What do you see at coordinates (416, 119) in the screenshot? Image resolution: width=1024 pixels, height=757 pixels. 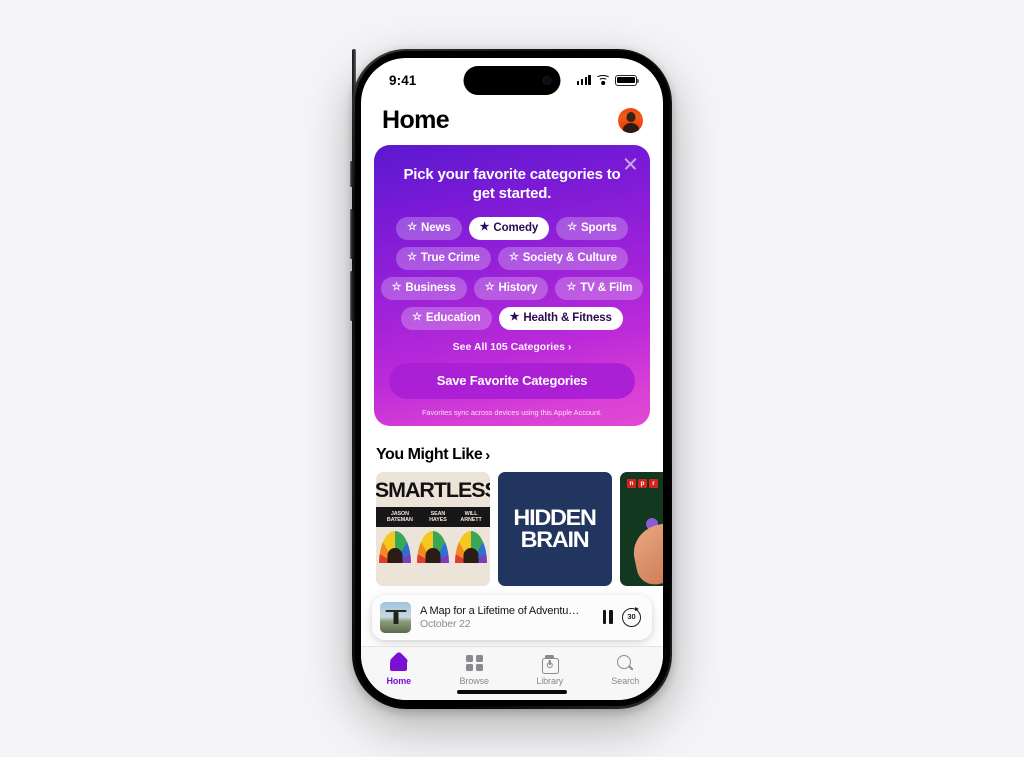 I see `page-title: Home` at bounding box center [416, 119].